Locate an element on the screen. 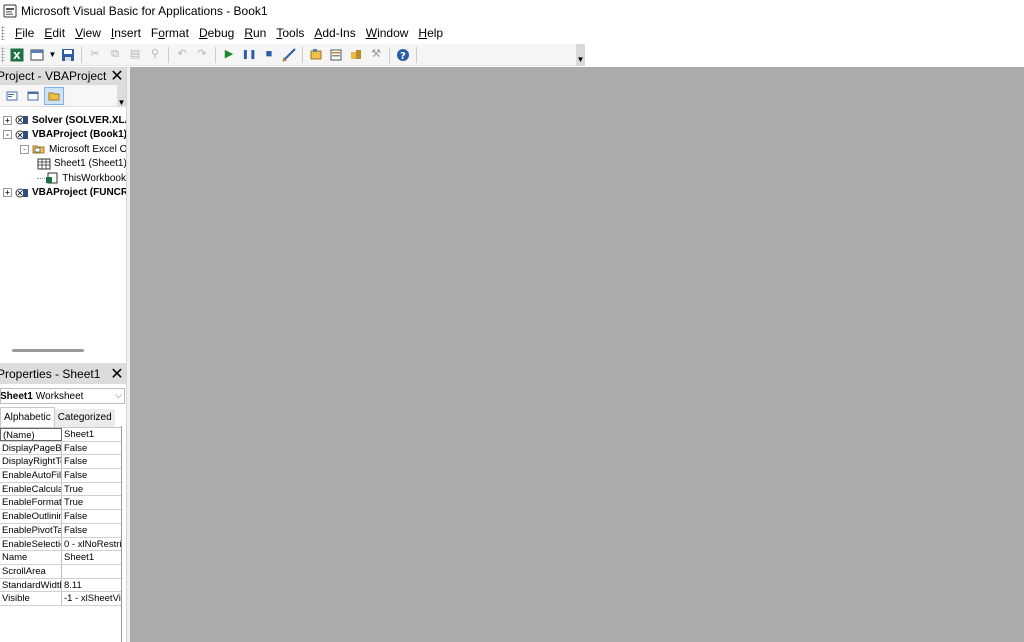  property-name: Visible is located at coordinates (31, 598).